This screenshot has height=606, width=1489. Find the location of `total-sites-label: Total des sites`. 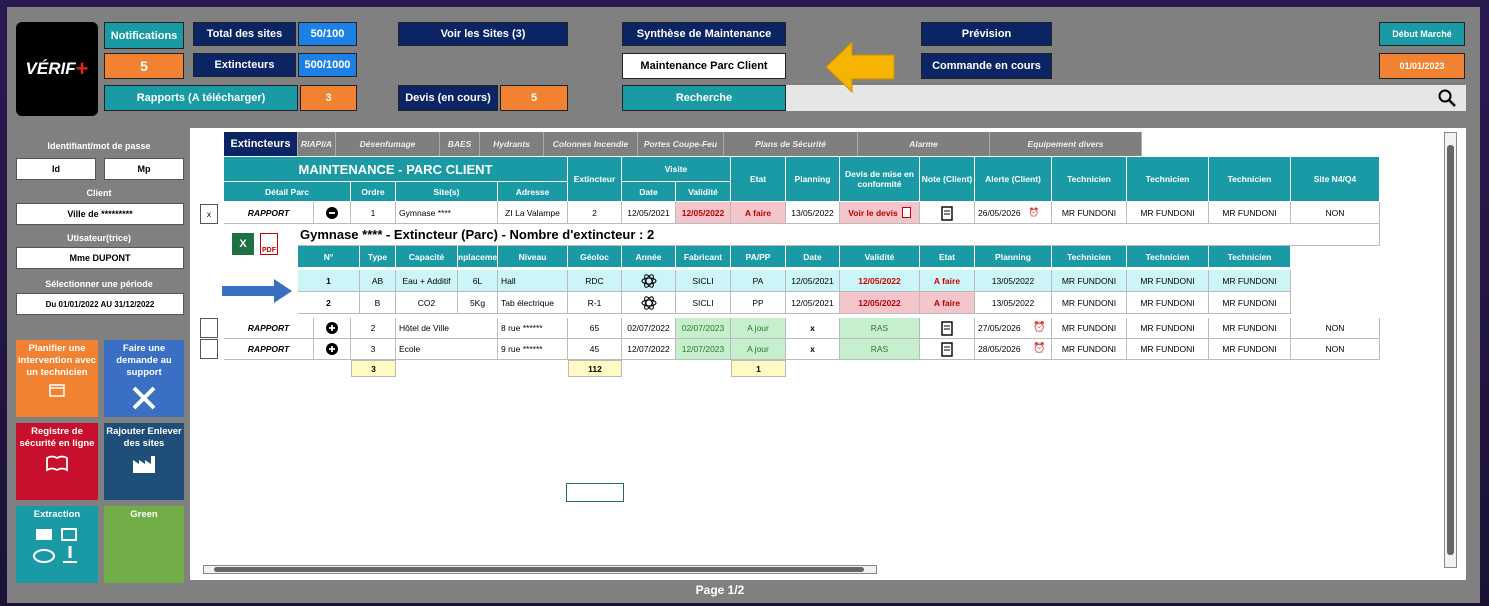

total-sites-label: Total des sites is located at coordinates (244, 34).